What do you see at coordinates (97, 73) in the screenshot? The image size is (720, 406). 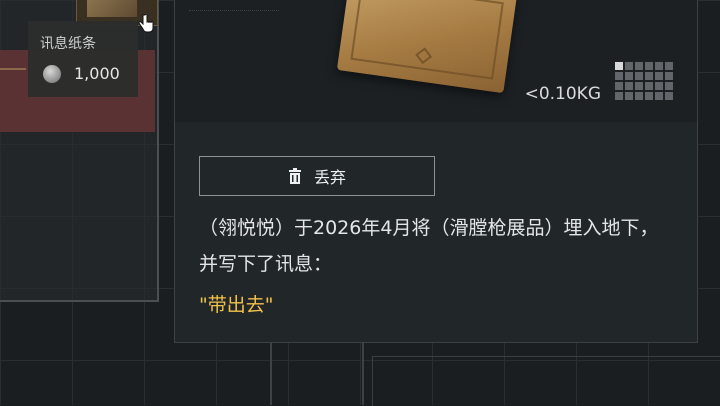 I see `tooltip-item-price: 1,000` at bounding box center [97, 73].